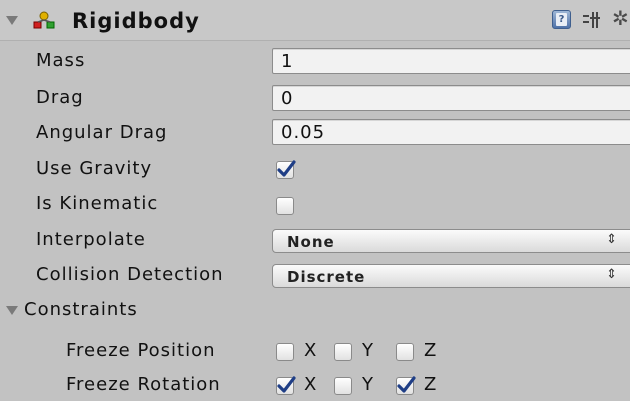  Describe the element at coordinates (311, 384) in the screenshot. I see `freeze-rotation-x-label: X` at that location.